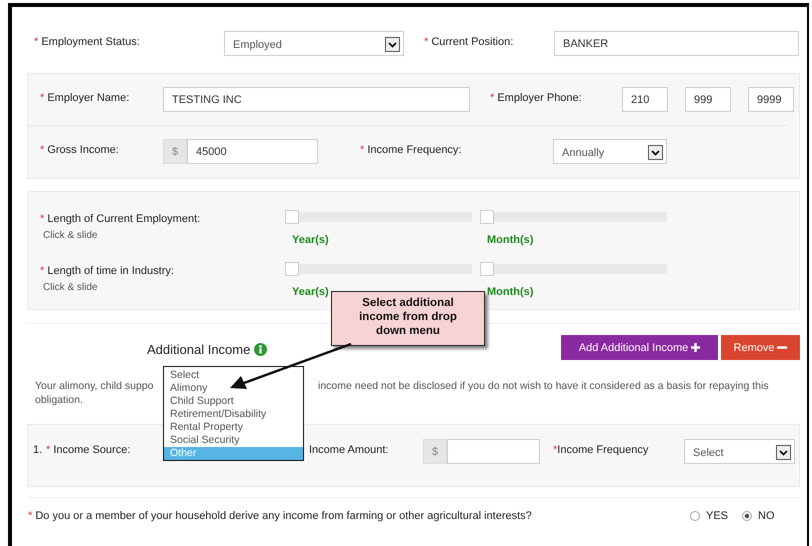 This screenshot has height=546, width=812. Describe the element at coordinates (121, 218) in the screenshot. I see `field-label: * Length of Current Employment:` at that location.